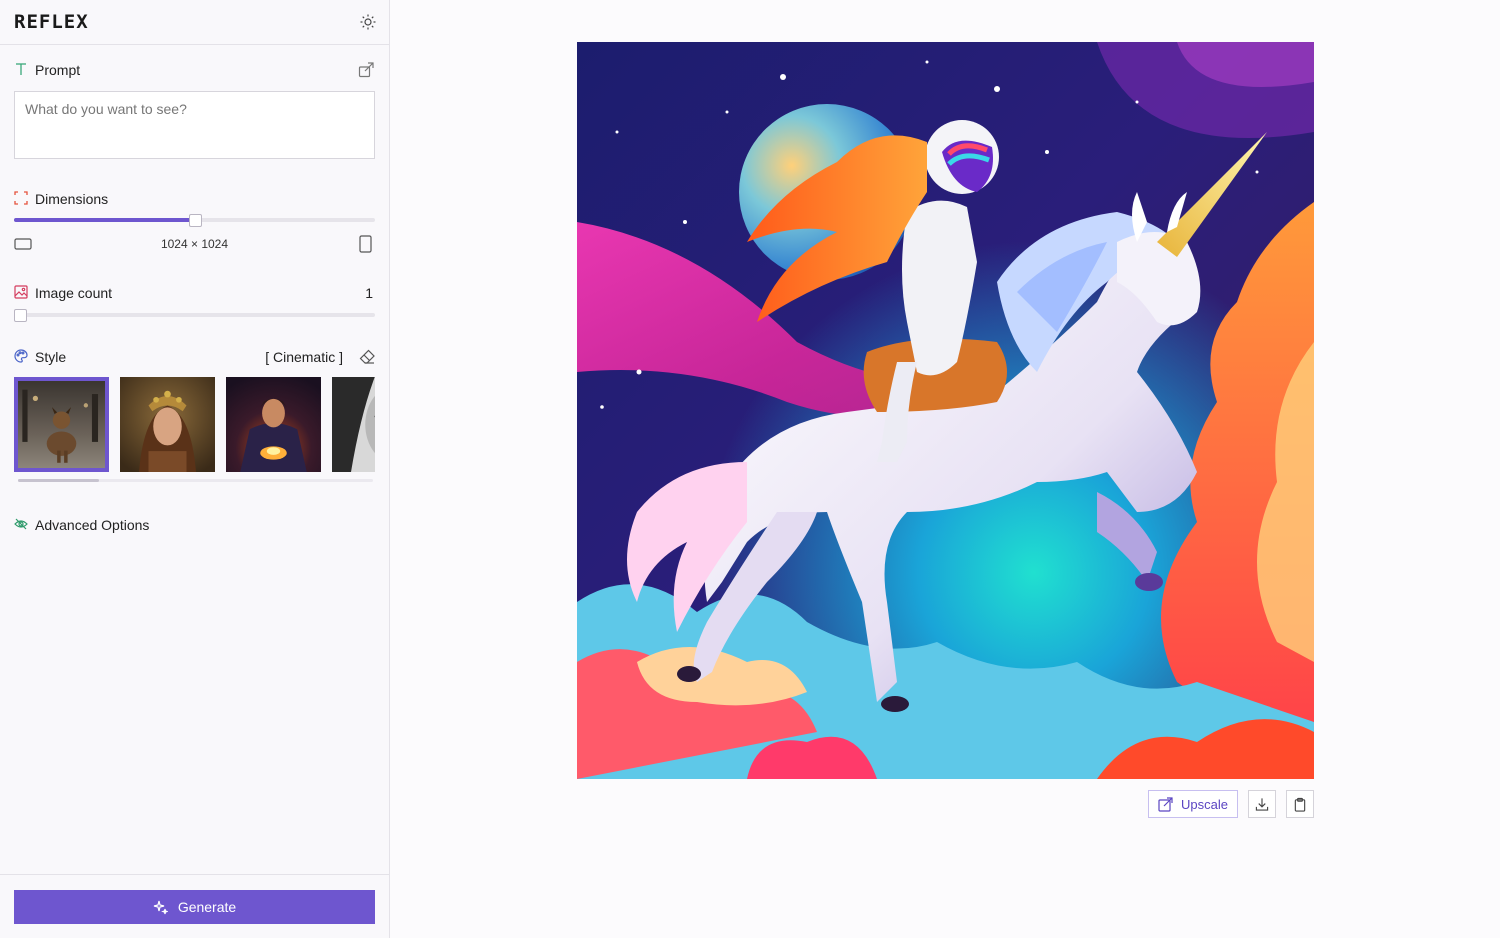  What do you see at coordinates (304, 357) in the screenshot?
I see `style-selected-value: [ Cinematic ]` at bounding box center [304, 357].